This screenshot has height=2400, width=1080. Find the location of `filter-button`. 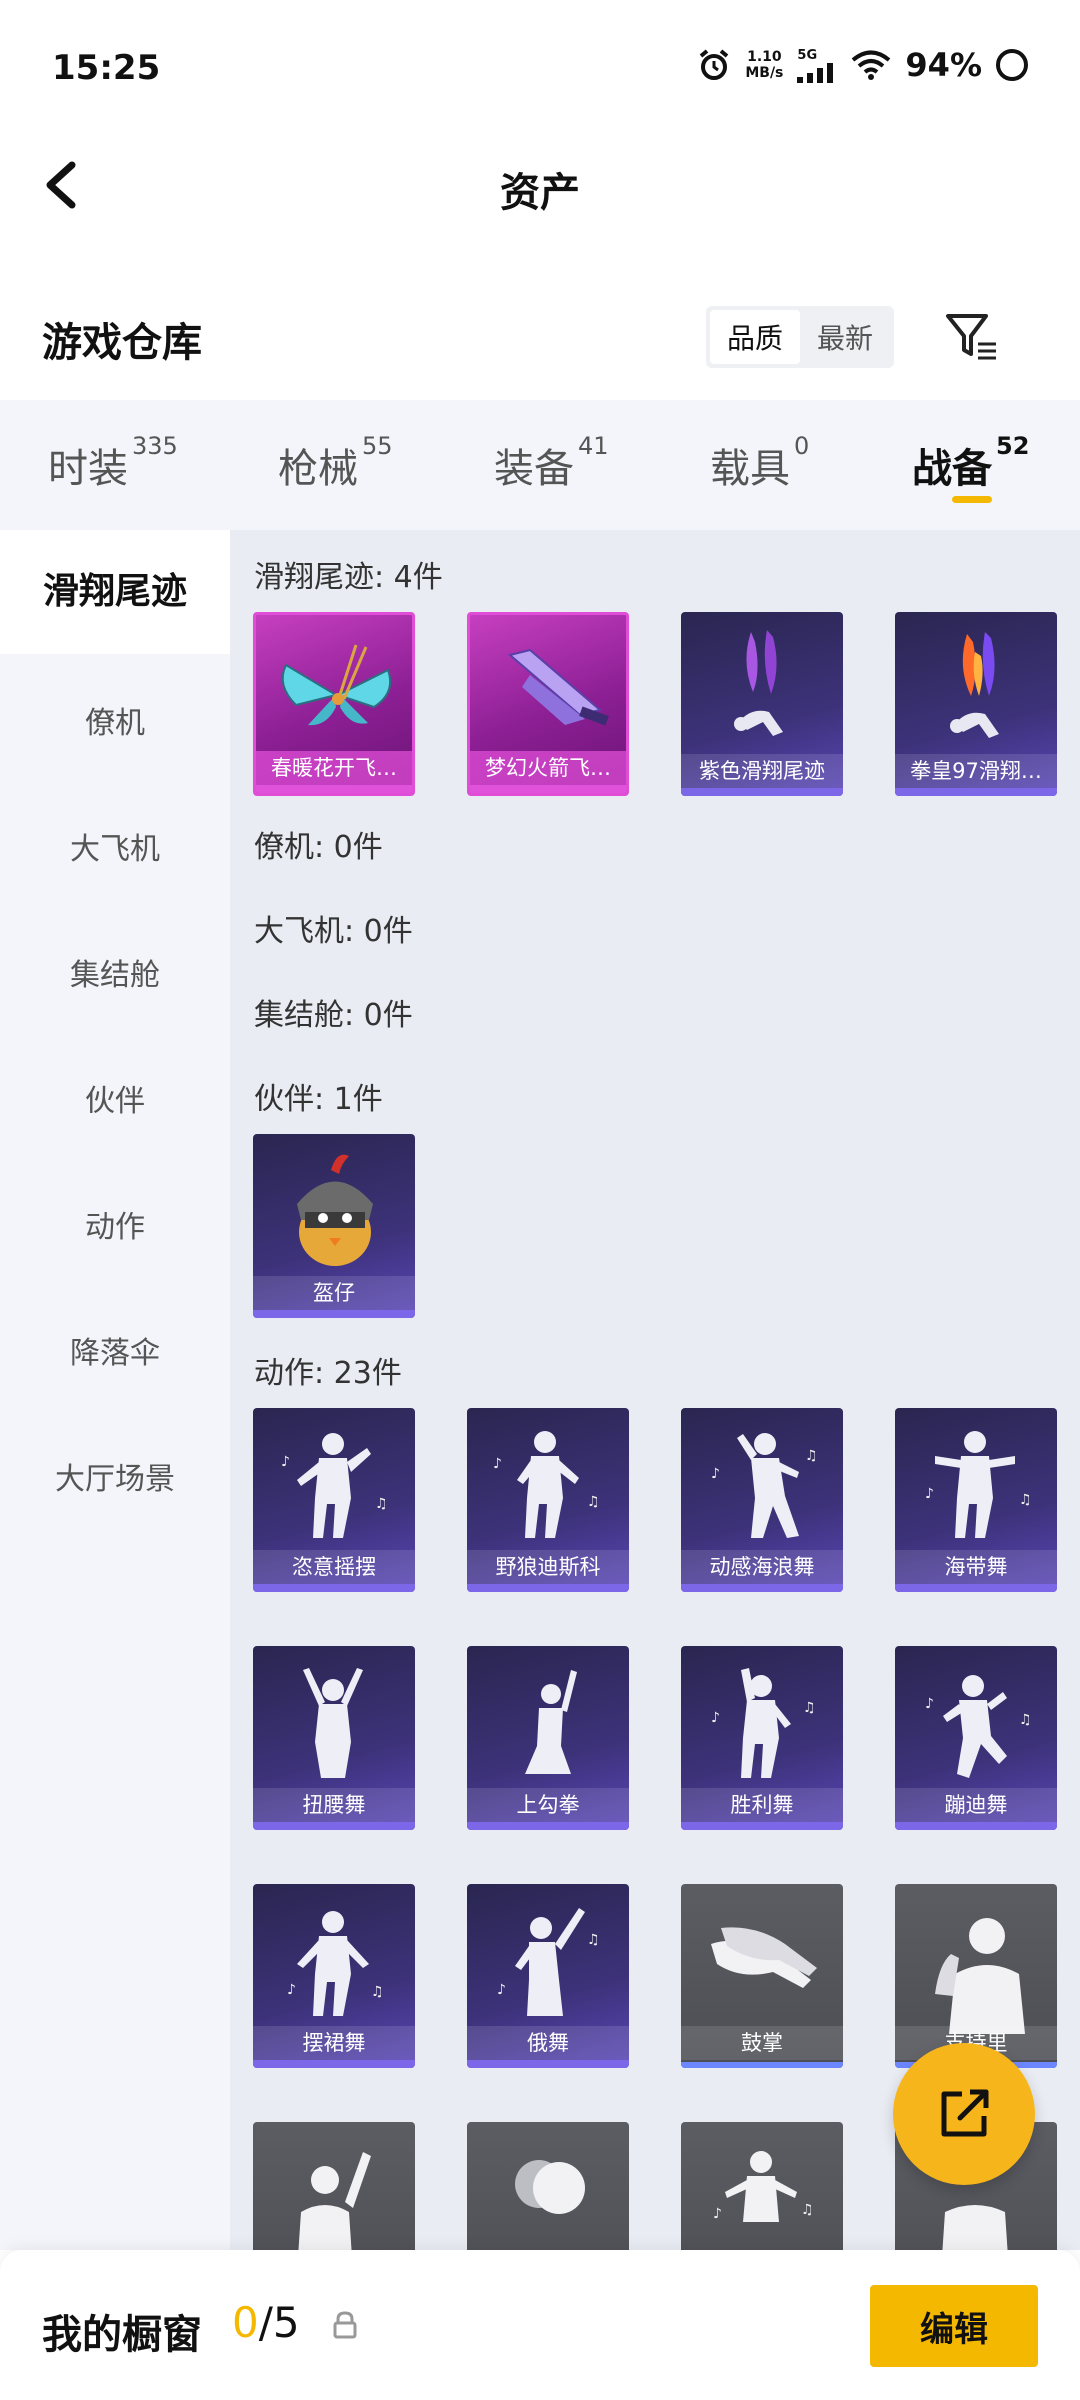

filter-button is located at coordinates (971, 337).